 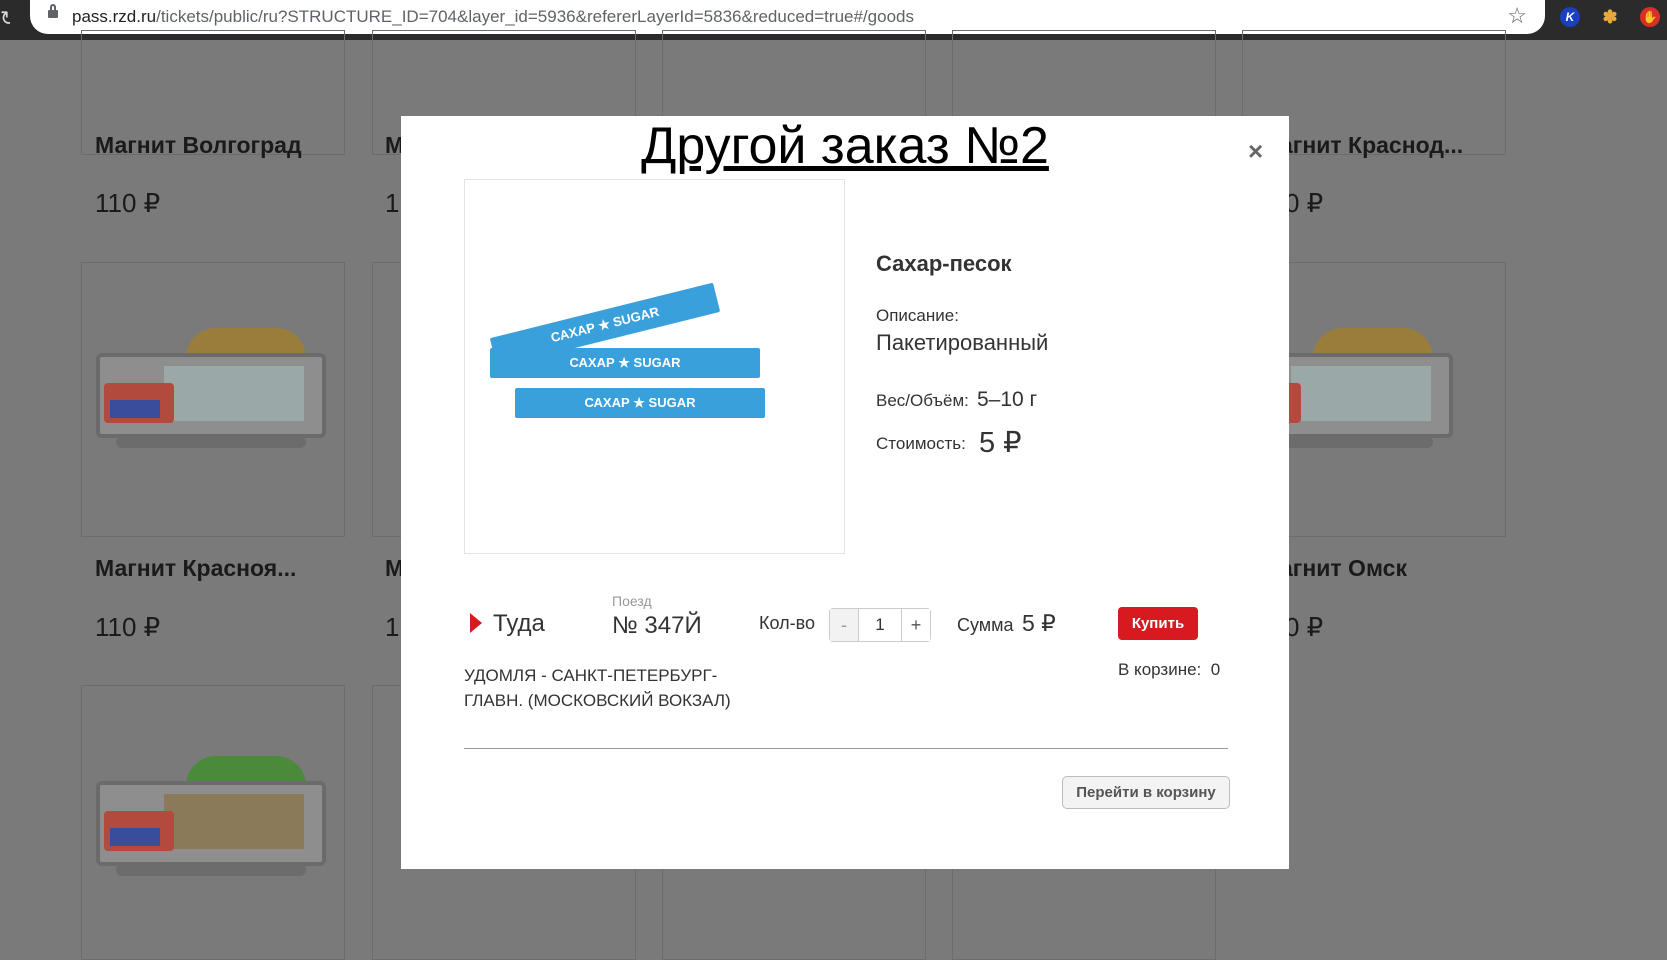 I want to click on weight-label: Вес/Объём:, so click(x=922, y=400).